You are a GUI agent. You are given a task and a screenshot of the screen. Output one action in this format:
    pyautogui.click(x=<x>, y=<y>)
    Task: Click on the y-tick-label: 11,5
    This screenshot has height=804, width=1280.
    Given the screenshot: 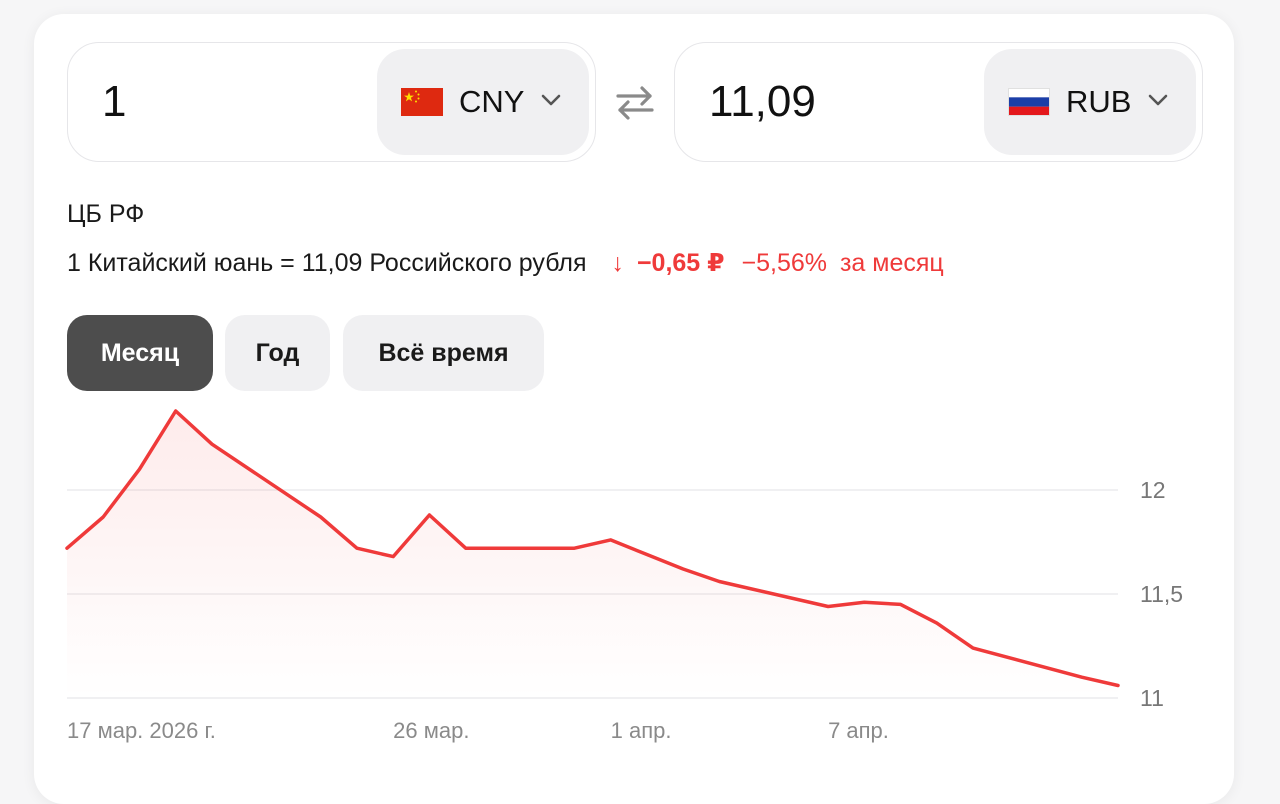 What is the action you would take?
    pyautogui.click(x=1161, y=594)
    